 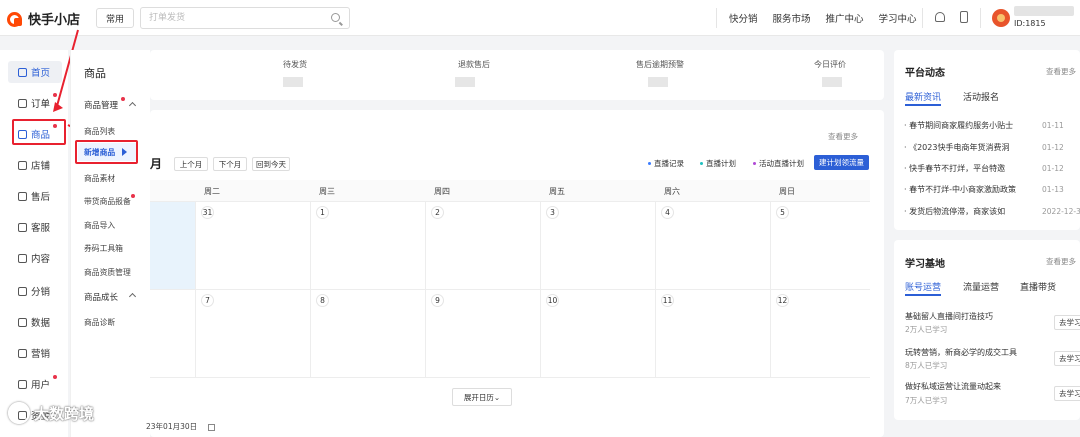 What do you see at coordinates (718, 163) in the screenshot?
I see `legend-live-plan: 直播计划` at bounding box center [718, 163].